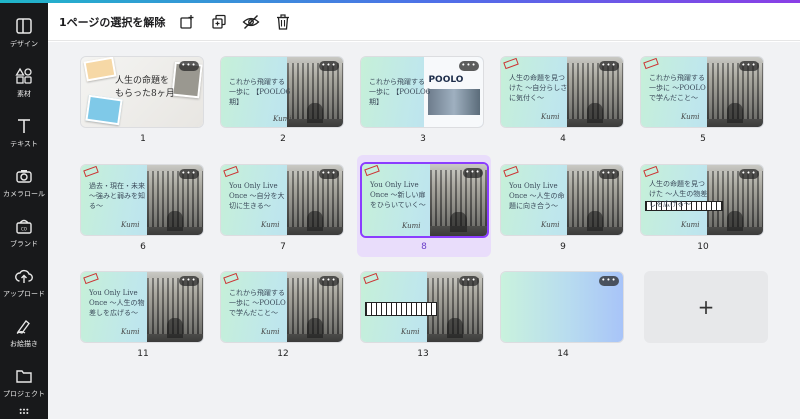 The height and width of the screenshot is (419, 800). I want to click on page-number: 6, so click(143, 247).